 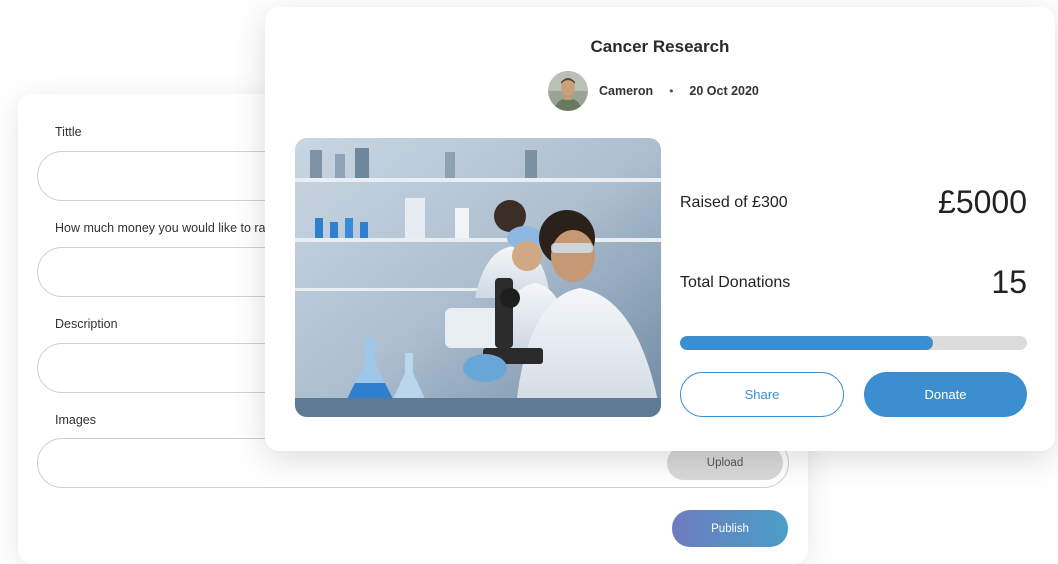 I want to click on avatar, so click(x=568, y=91).